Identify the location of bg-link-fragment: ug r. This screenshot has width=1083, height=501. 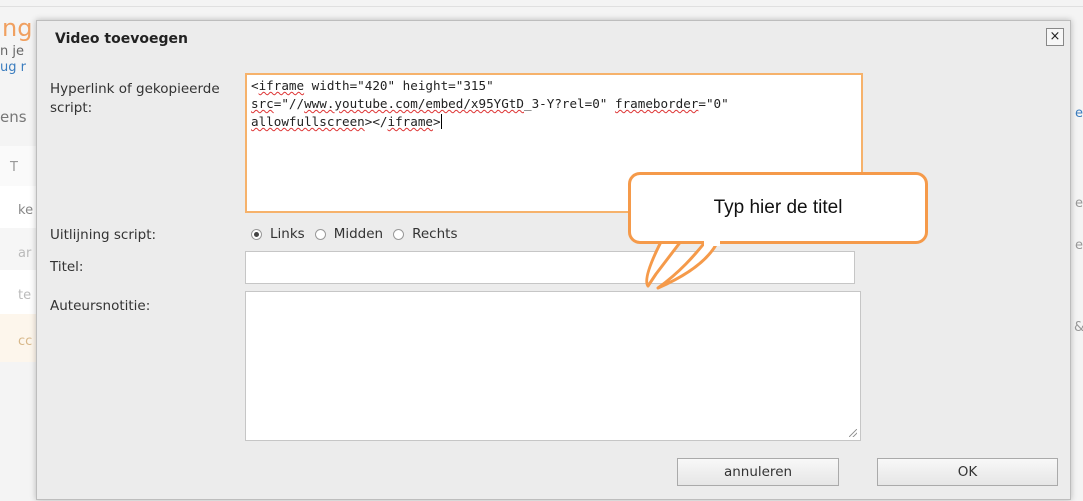
(13, 67).